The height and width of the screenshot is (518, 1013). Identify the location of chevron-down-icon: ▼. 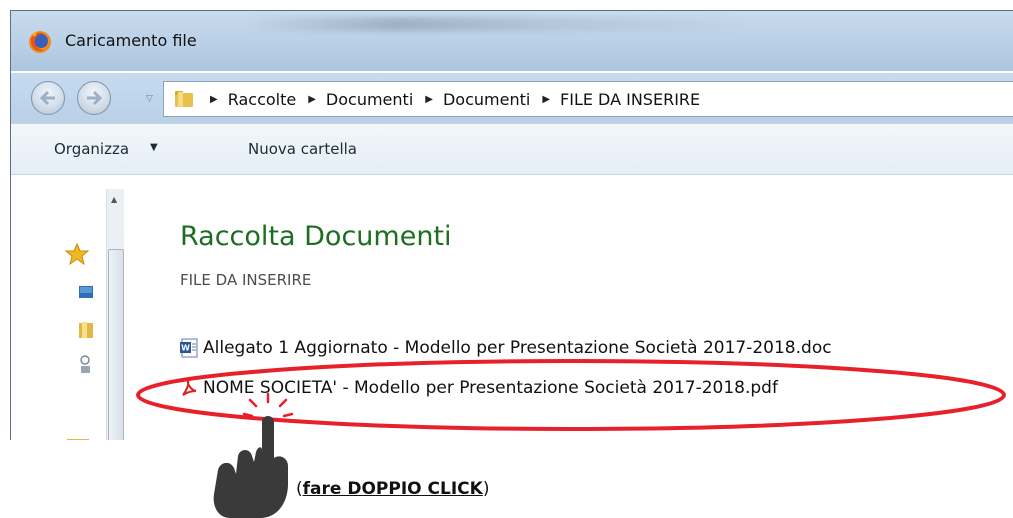
(154, 147).